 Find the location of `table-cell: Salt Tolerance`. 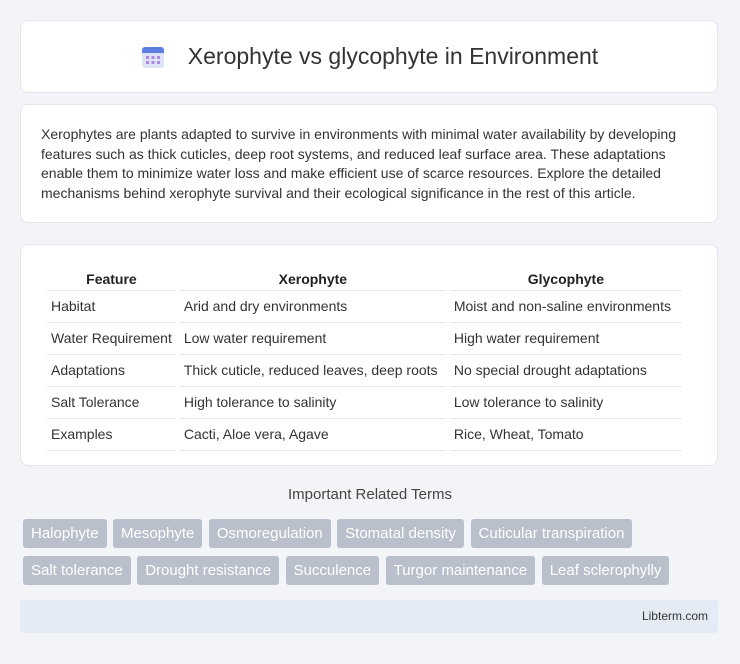

table-cell: Salt Tolerance is located at coordinates (111, 403).